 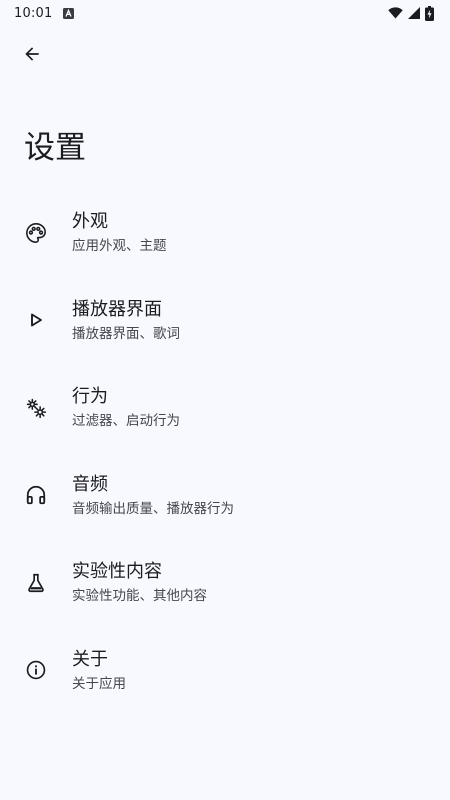 What do you see at coordinates (225, 13) in the screenshot?
I see `status-bar: 10:01` at bounding box center [225, 13].